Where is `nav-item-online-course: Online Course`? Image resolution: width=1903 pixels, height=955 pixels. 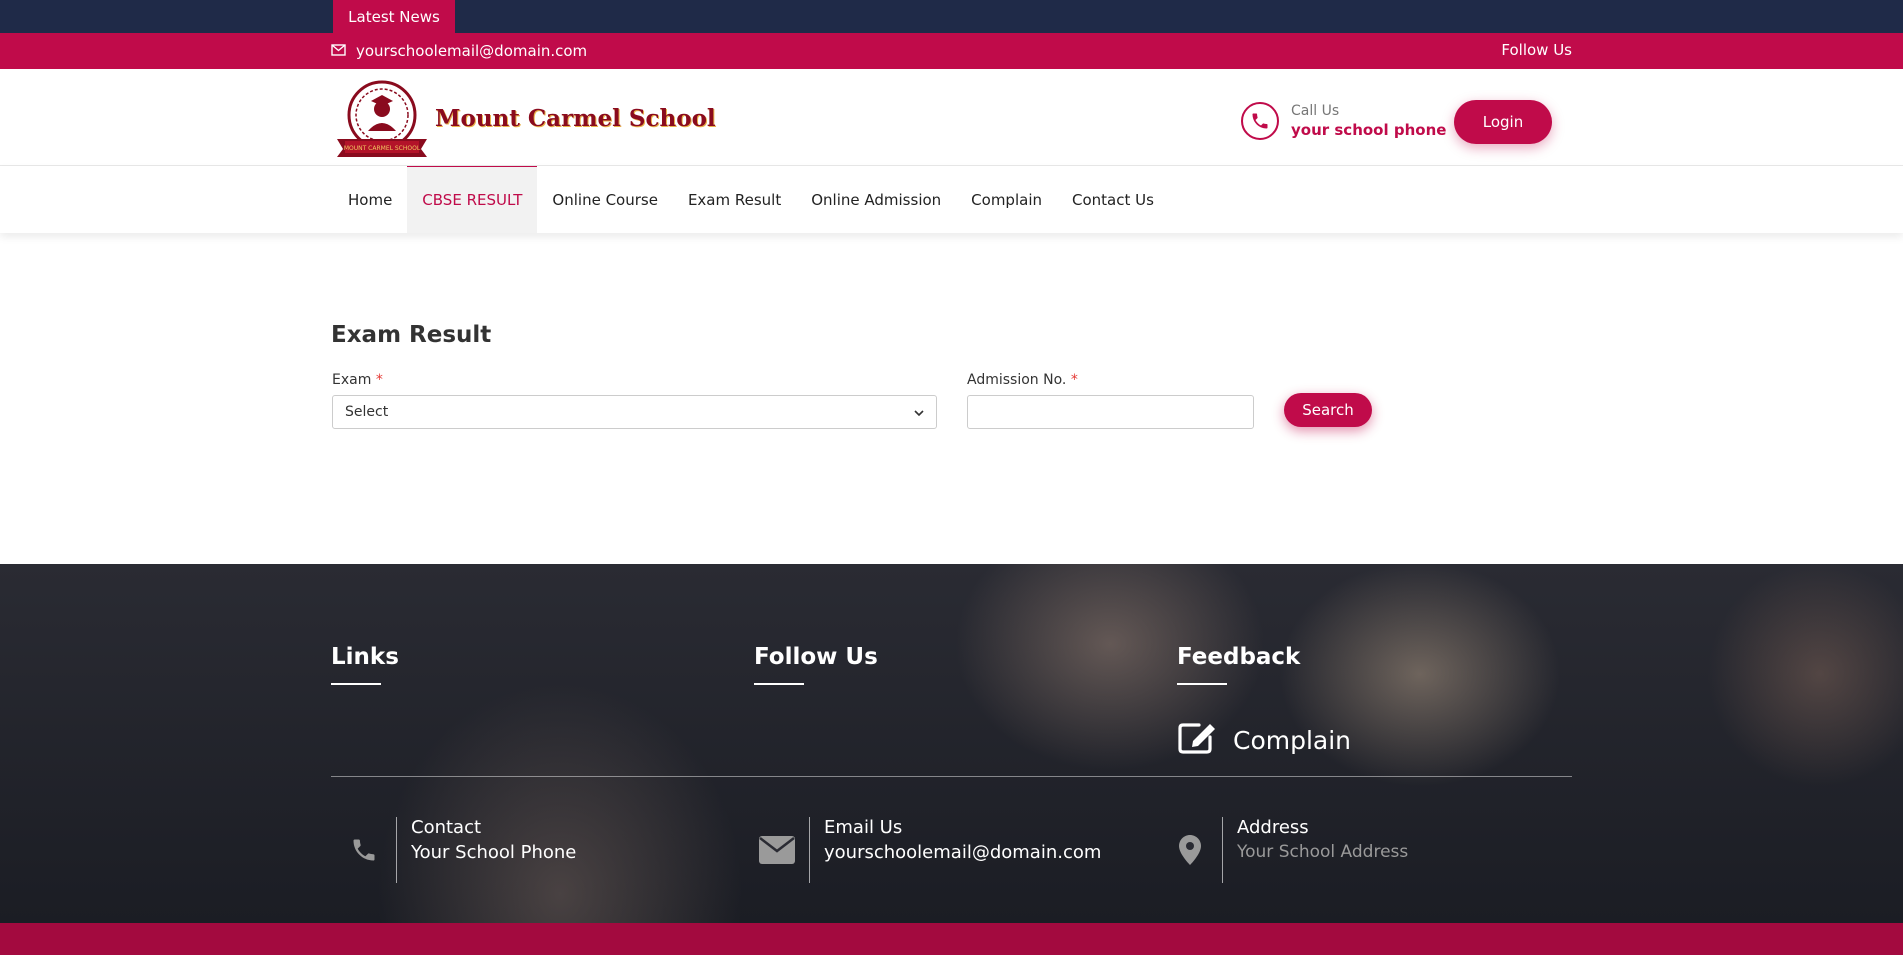
nav-item-online-course: Online Course is located at coordinates (605, 199).